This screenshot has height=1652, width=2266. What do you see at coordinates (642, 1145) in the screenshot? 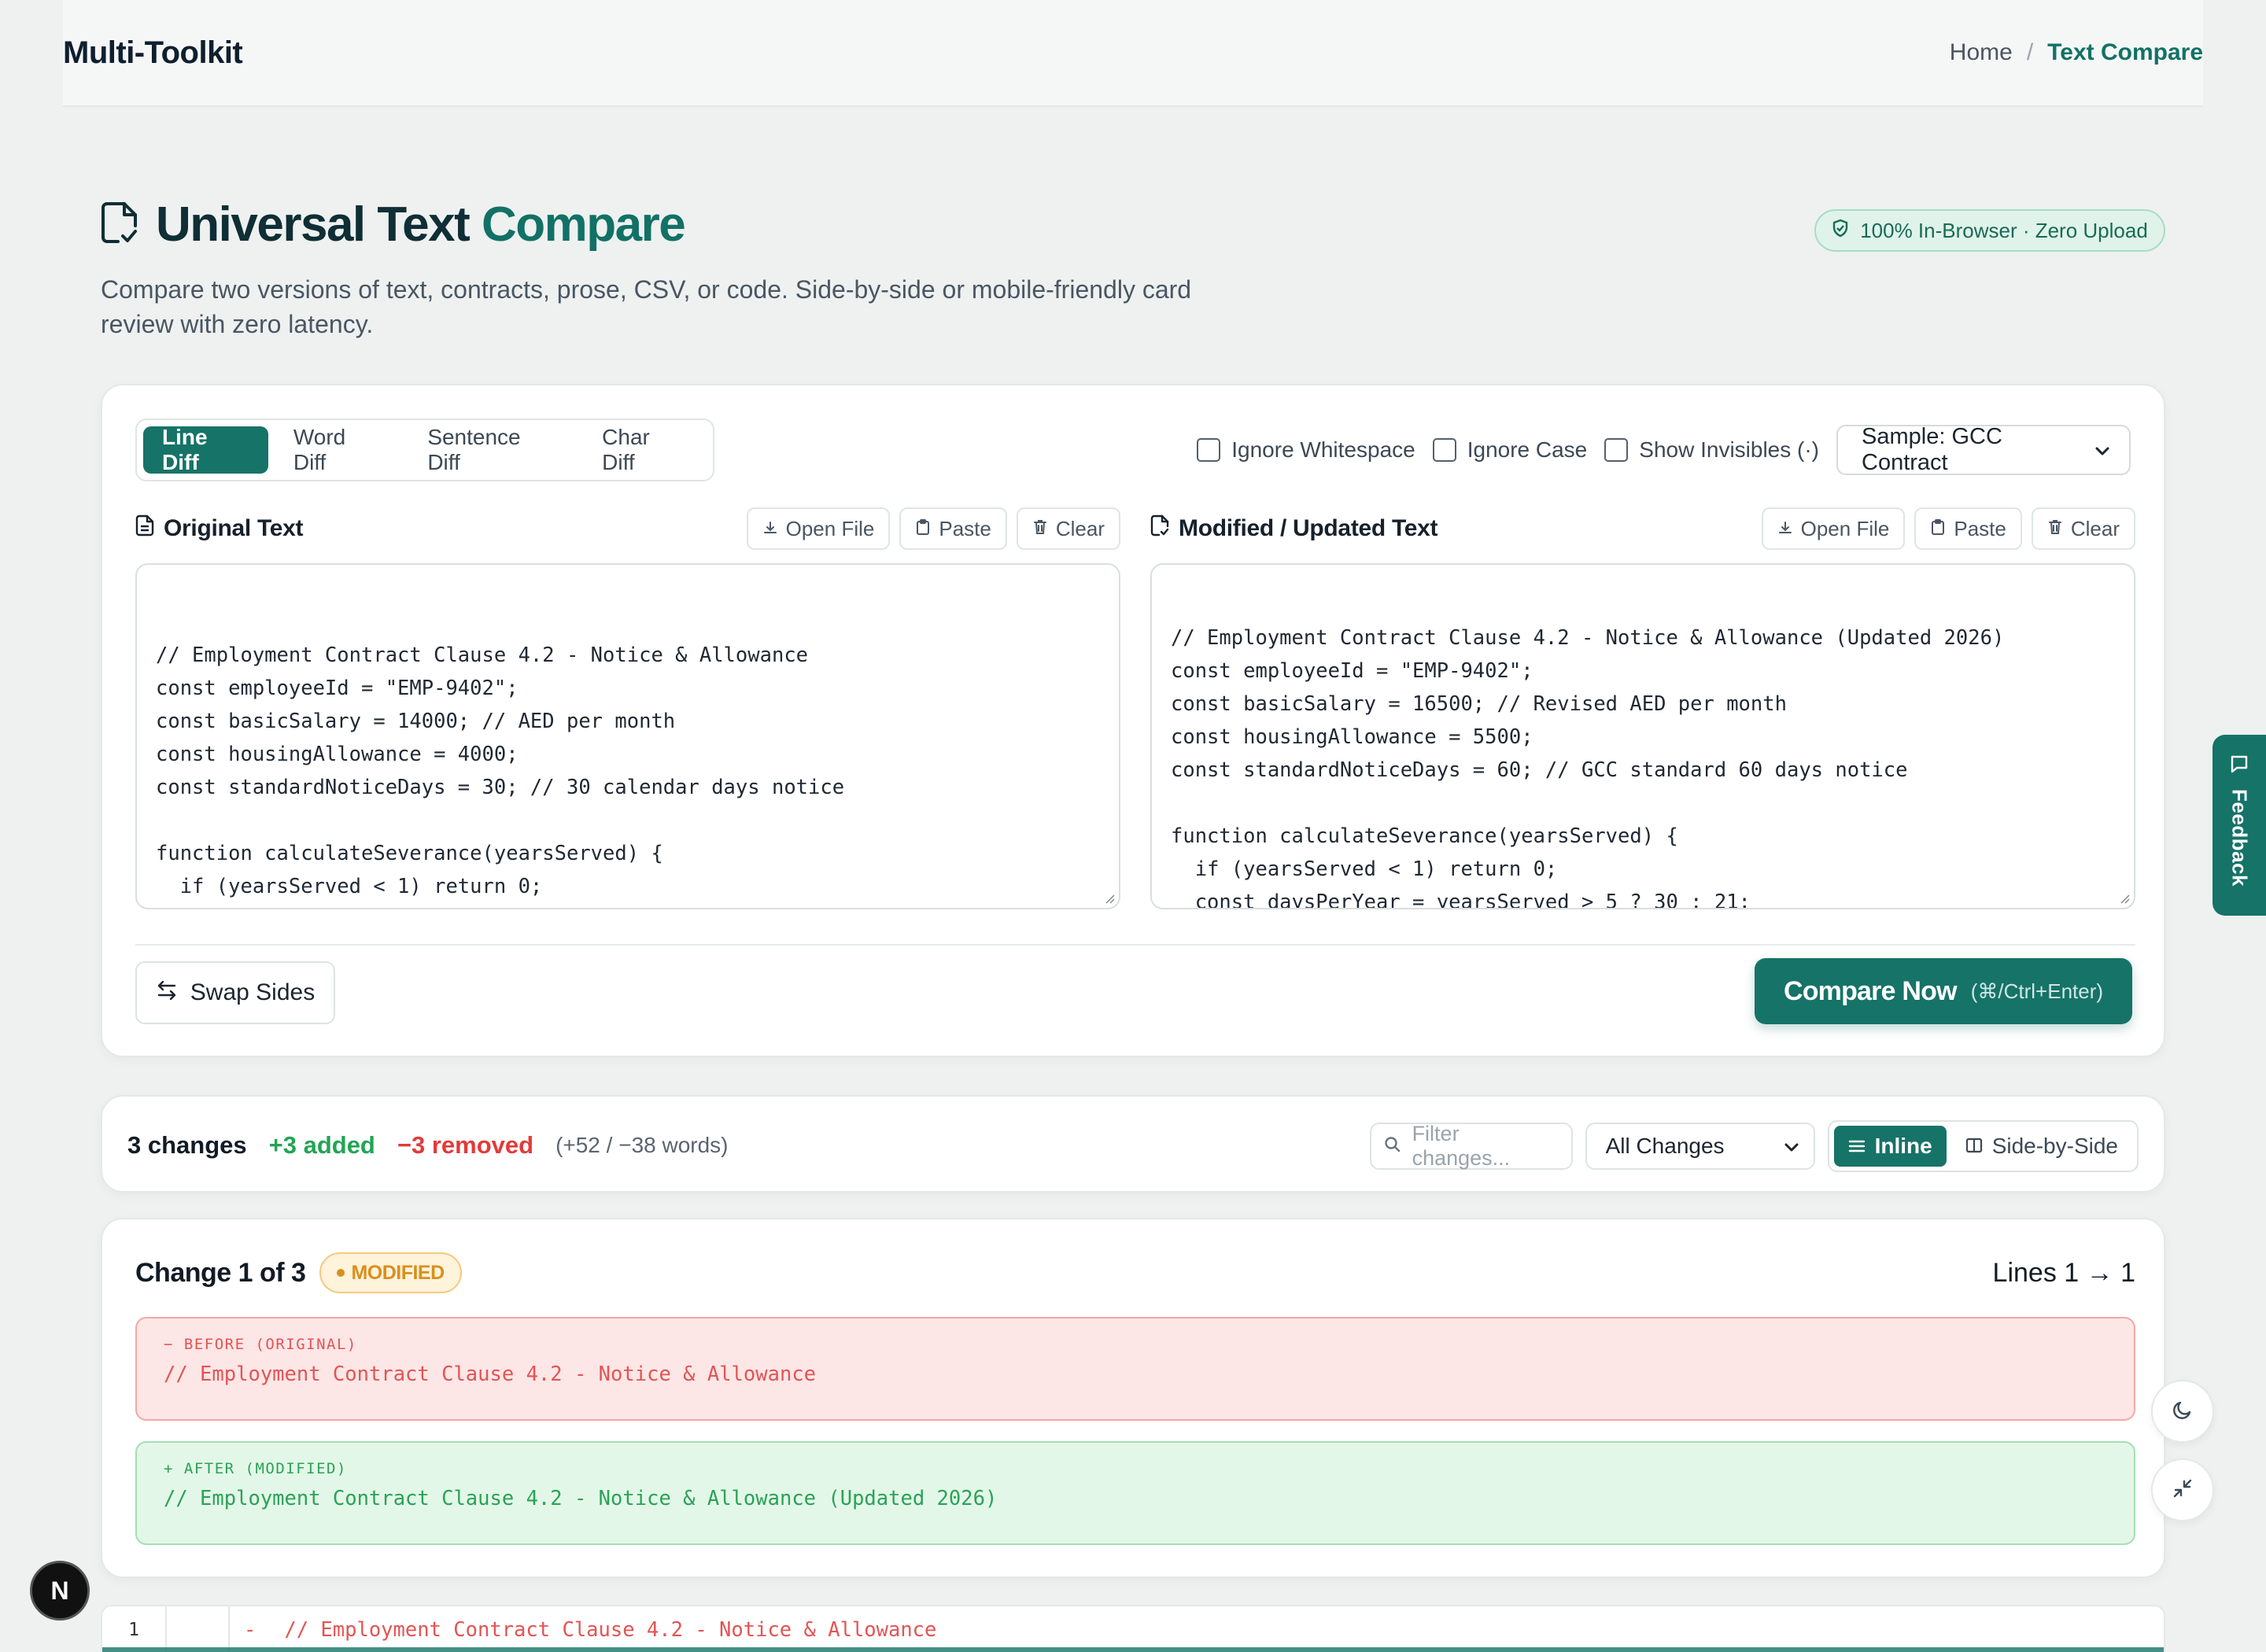
I see `word-delta: (+52 / −38 words)` at bounding box center [642, 1145].